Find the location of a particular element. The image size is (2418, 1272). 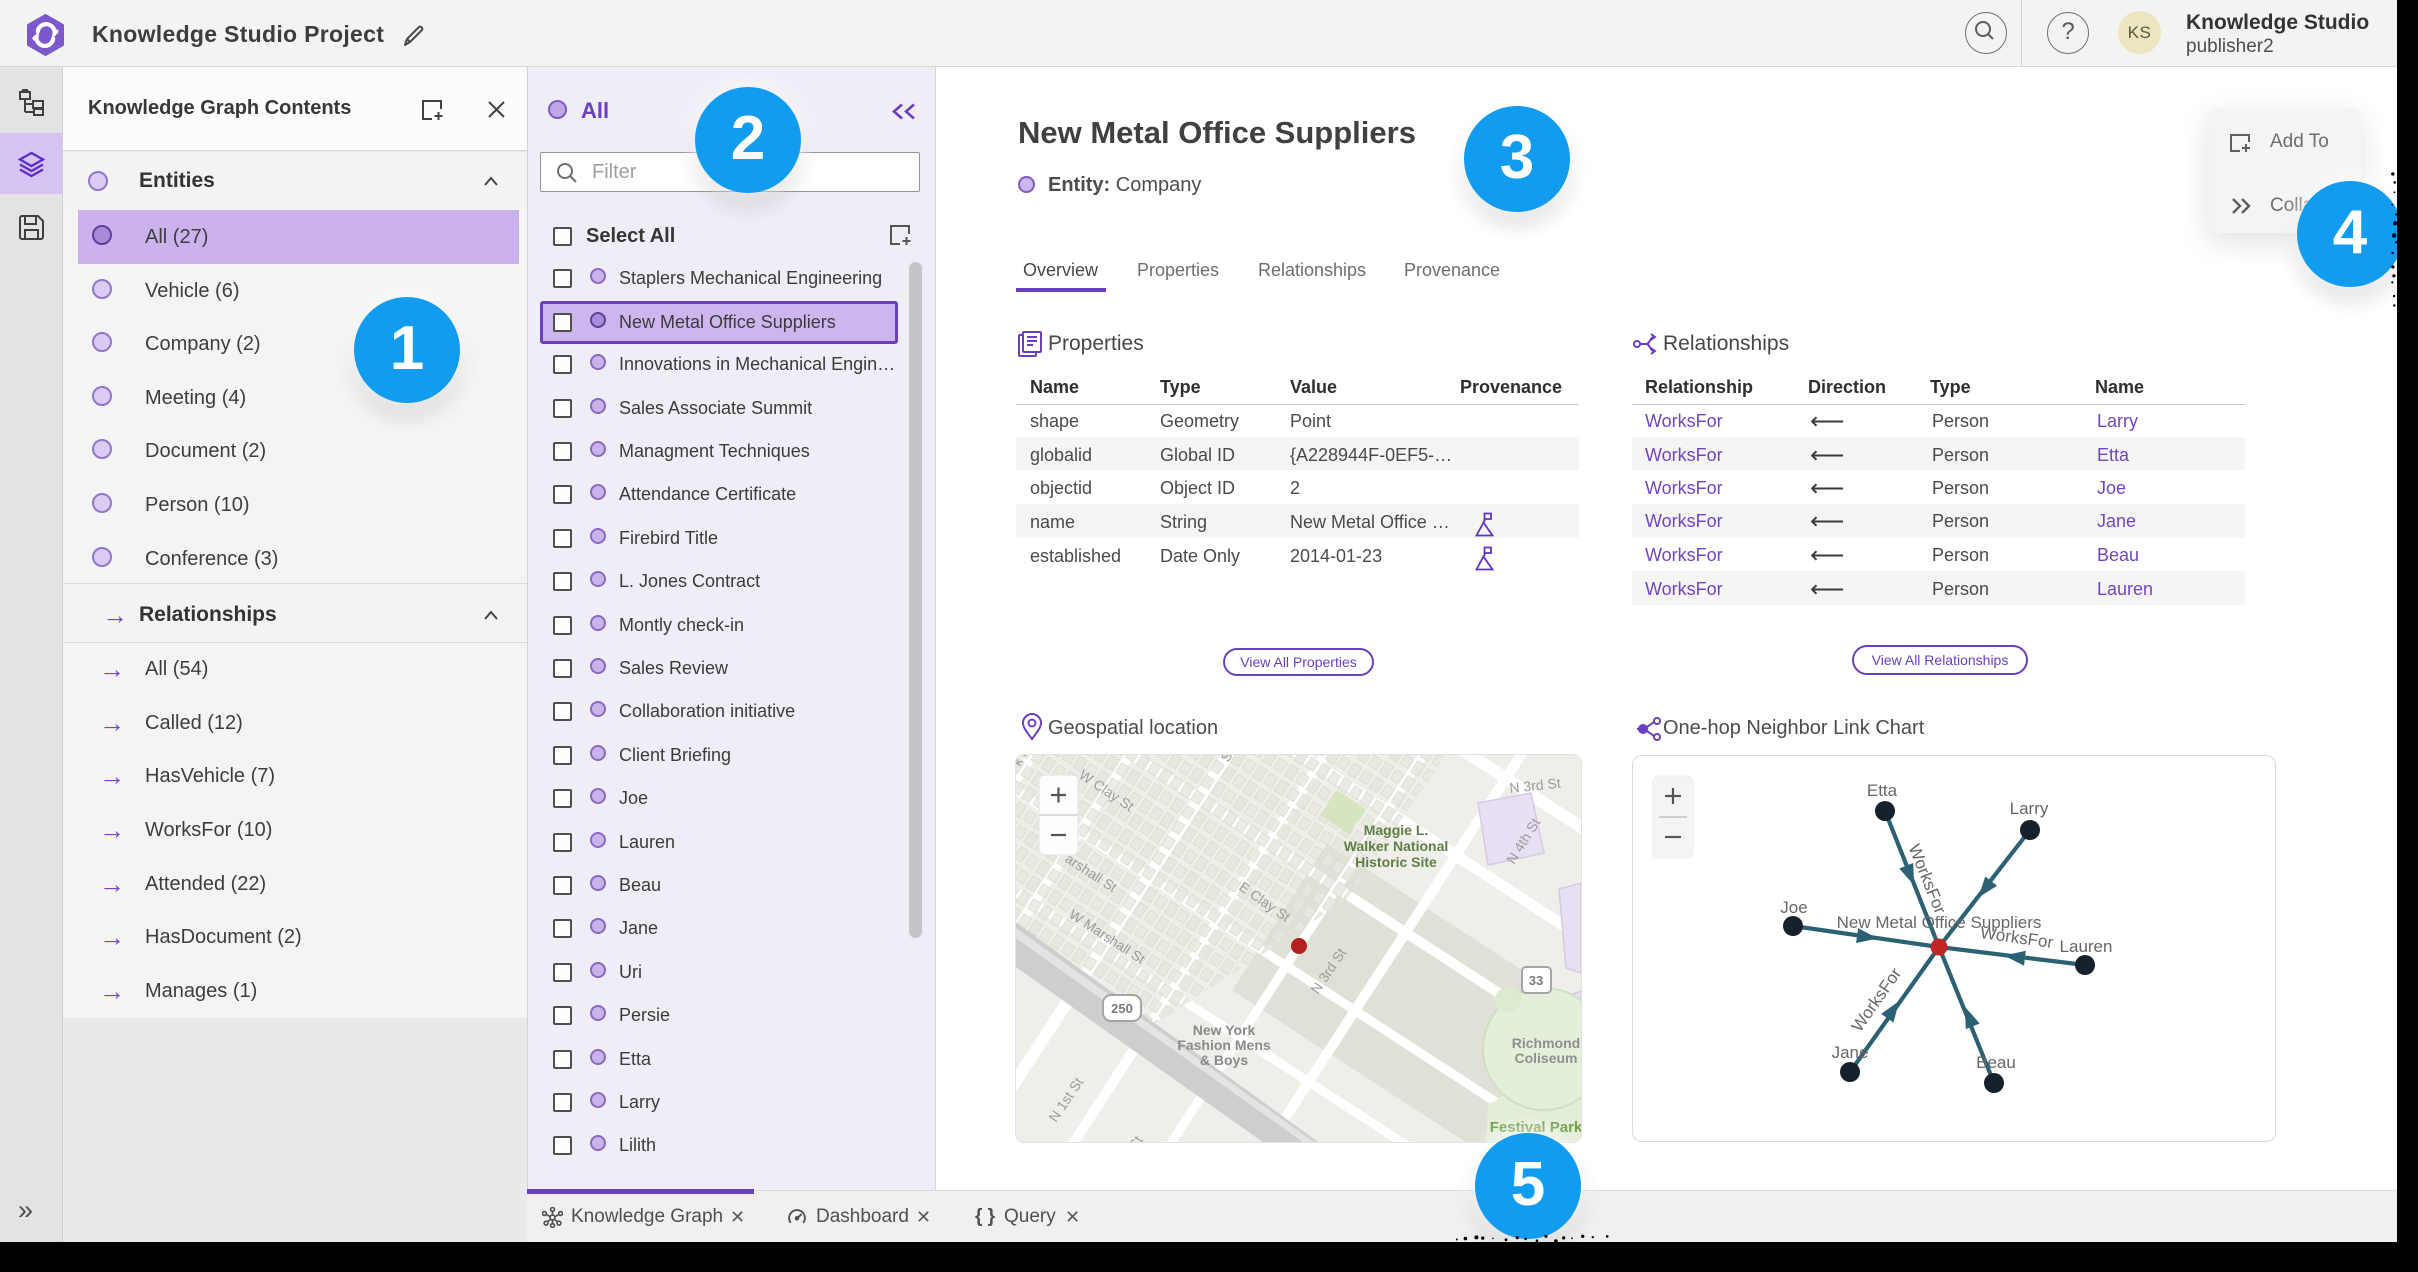

svg-text: Jane is located at coordinates (1850, 1052).